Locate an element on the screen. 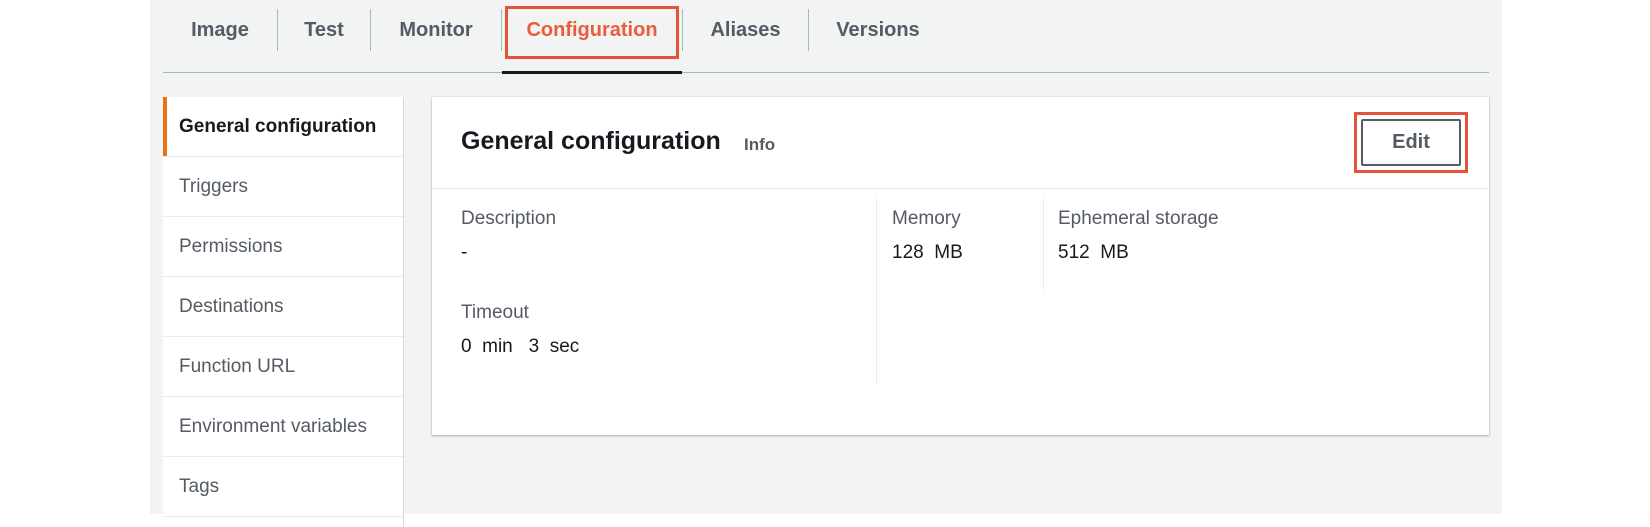  timeout-label: Timeout is located at coordinates (495, 312).